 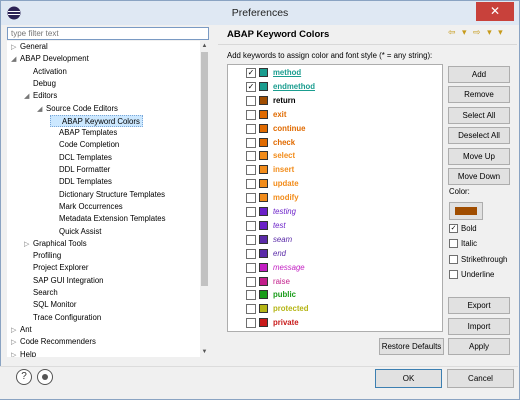 I want to click on deselect-all-button: Deselect All, so click(x=479, y=135).